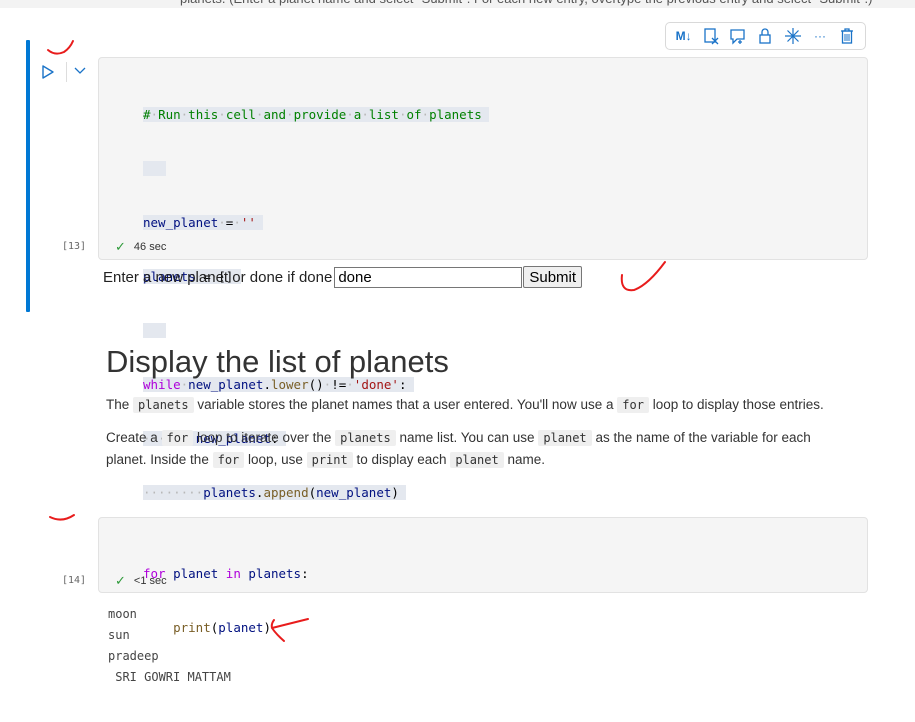 The image size is (915, 722). I want to click on lock-icon, so click(765, 36).